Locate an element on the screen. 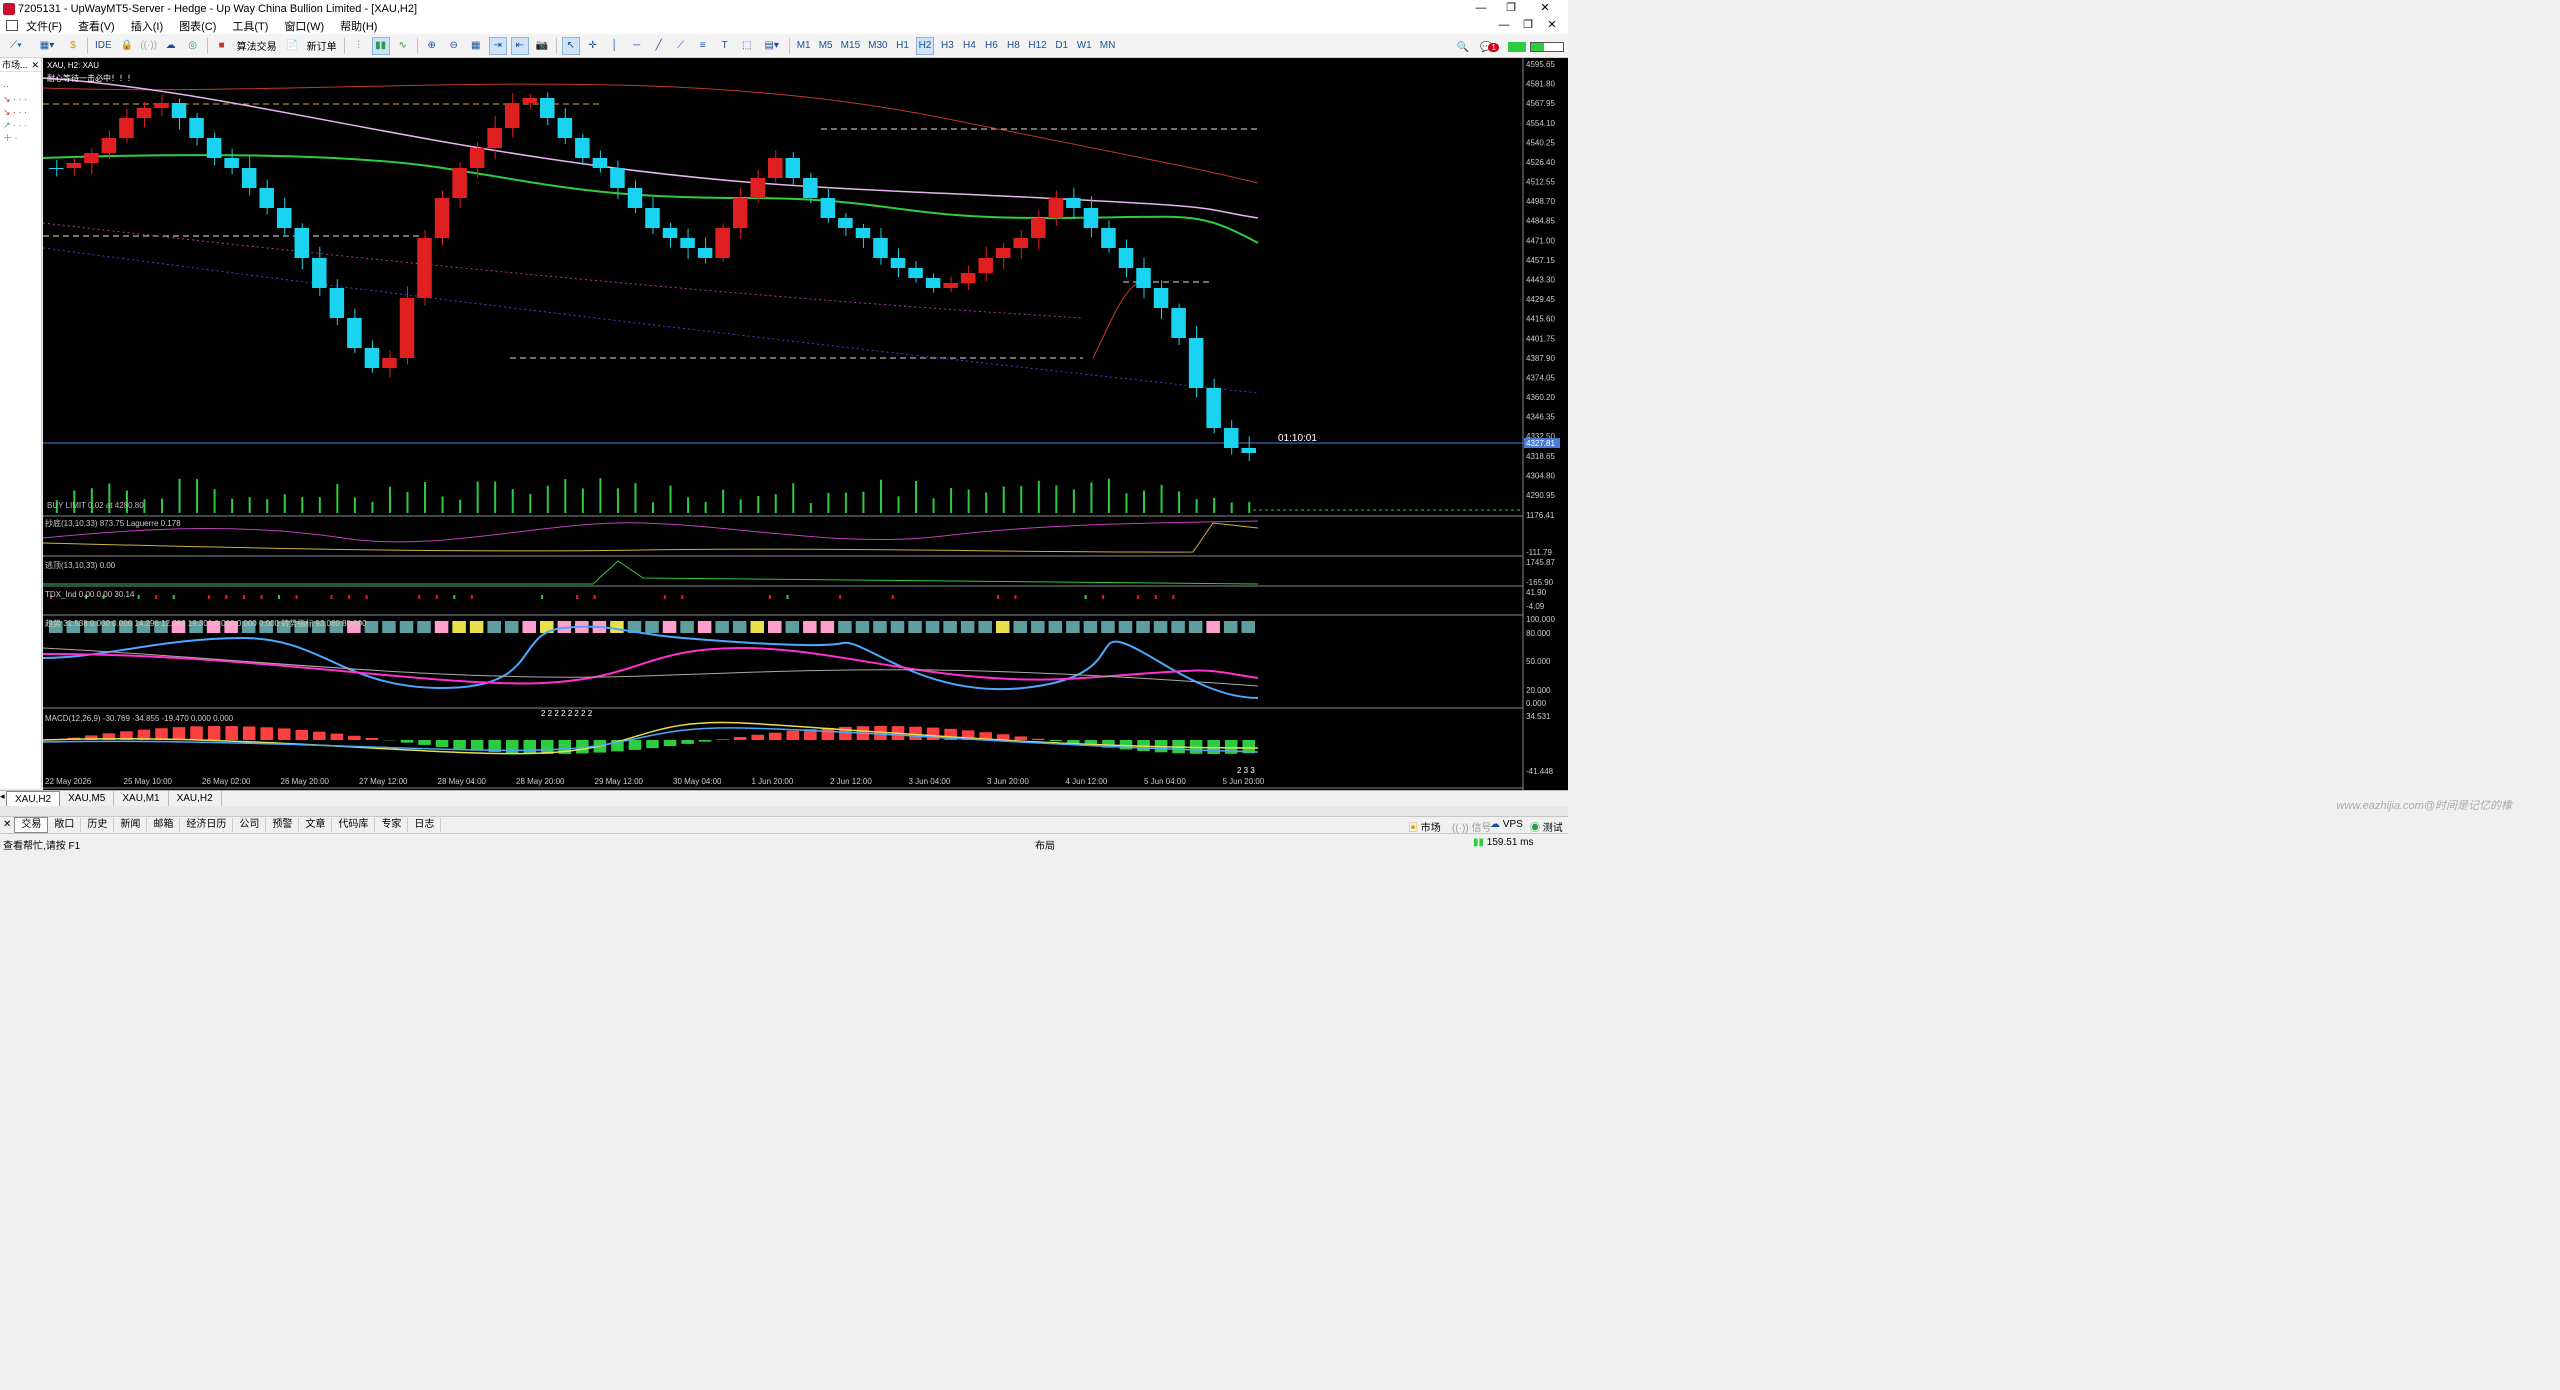  menu-file: 文件(F) is located at coordinates (44, 26).